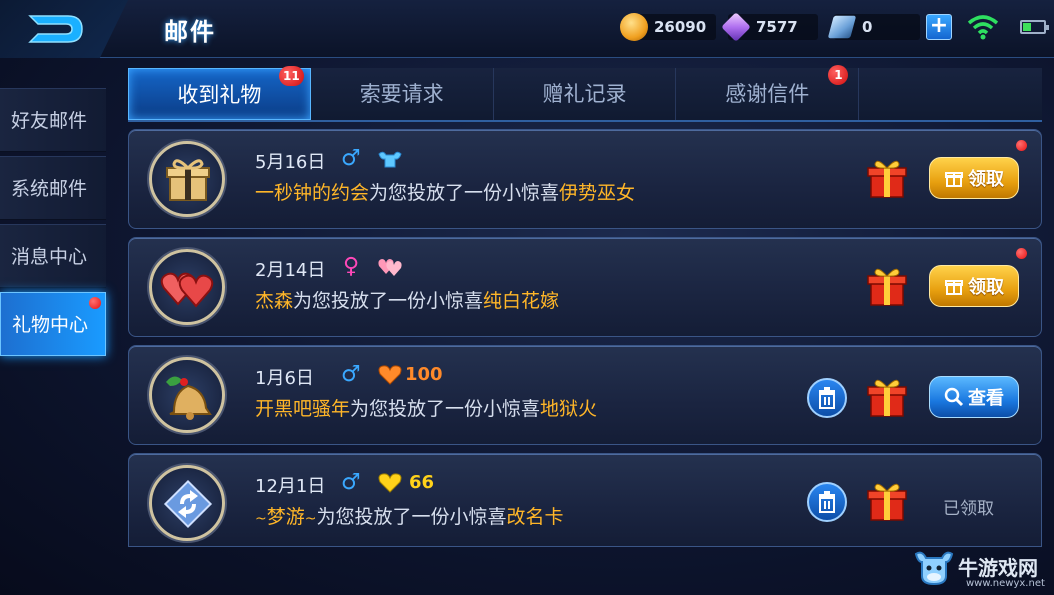 The height and width of the screenshot is (595, 1054). Describe the element at coordinates (527, 29) in the screenshot. I see `top-bar: 邮件 26090 7577 0 +` at that location.